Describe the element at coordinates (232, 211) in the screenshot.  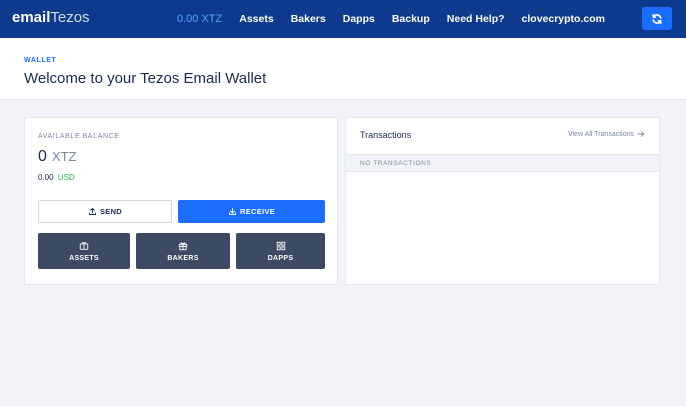
I see `download-icon` at that location.